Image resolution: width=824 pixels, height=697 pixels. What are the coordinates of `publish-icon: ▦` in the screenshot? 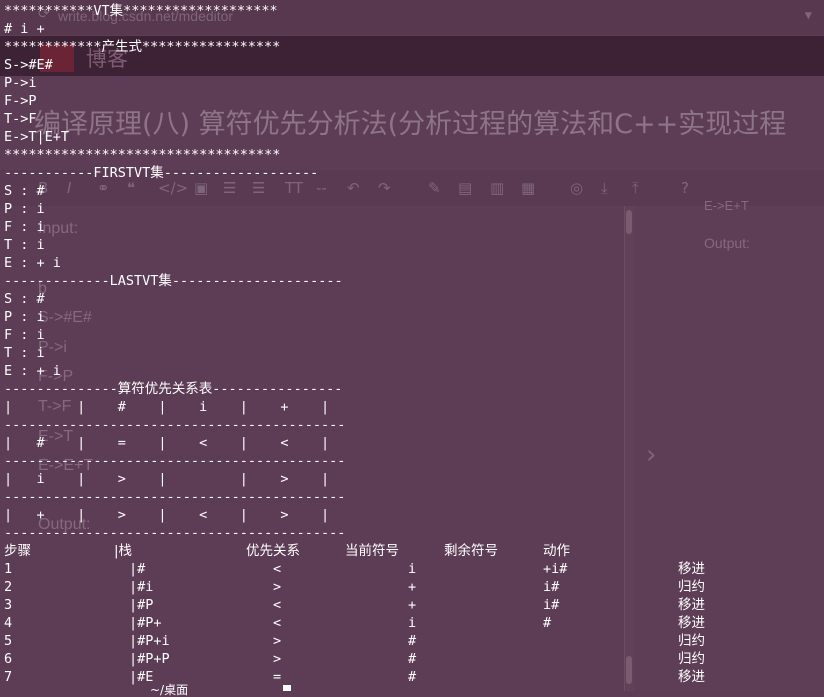 It's located at (528, 188).